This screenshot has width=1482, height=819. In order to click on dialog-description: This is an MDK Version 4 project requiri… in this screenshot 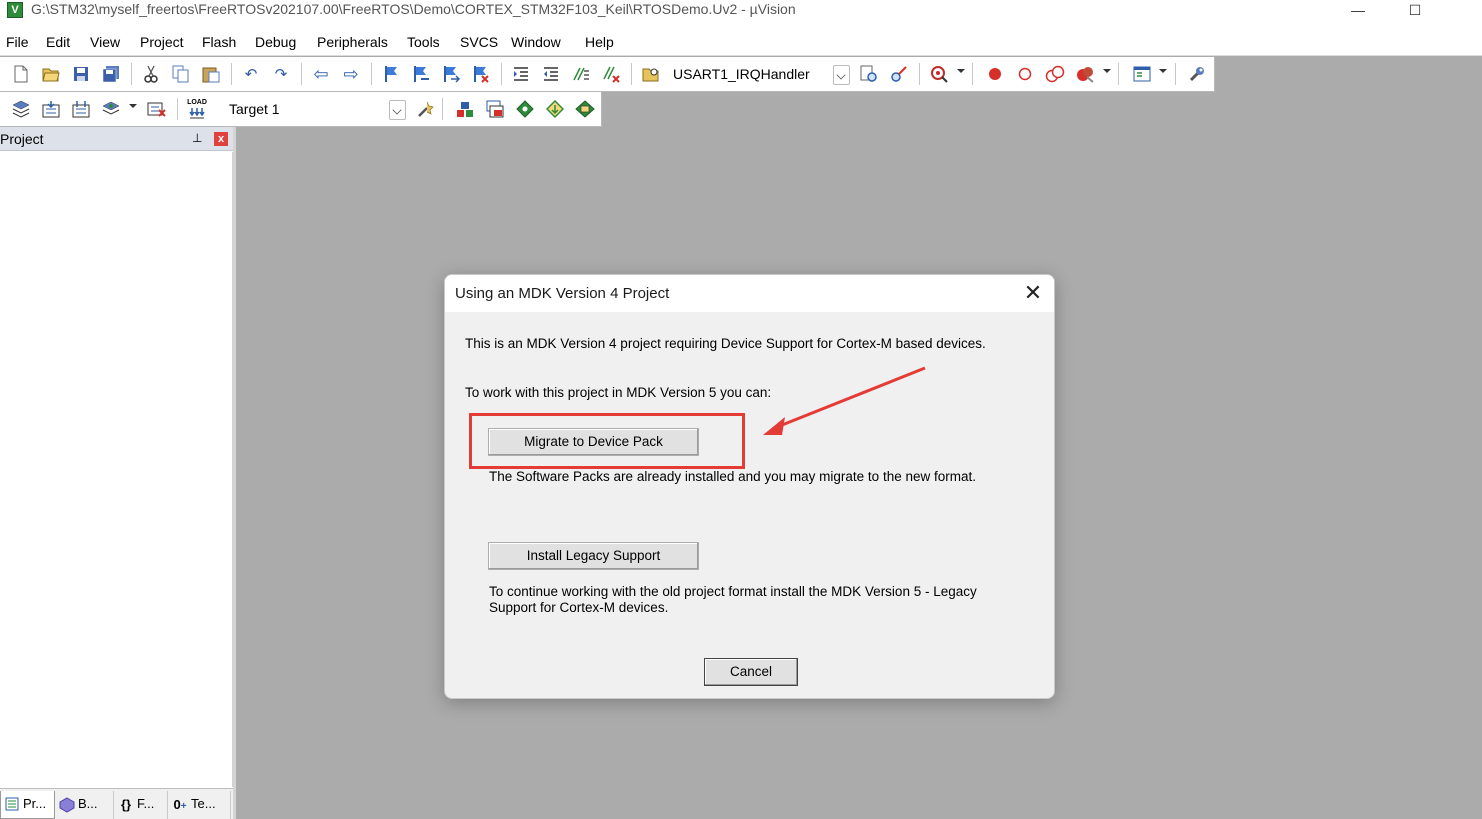, I will do `click(725, 343)`.